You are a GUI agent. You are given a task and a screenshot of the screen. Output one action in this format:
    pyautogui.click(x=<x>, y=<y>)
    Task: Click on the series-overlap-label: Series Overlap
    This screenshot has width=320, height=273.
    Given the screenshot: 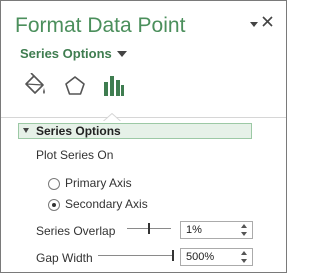 What is the action you would take?
    pyautogui.click(x=76, y=231)
    